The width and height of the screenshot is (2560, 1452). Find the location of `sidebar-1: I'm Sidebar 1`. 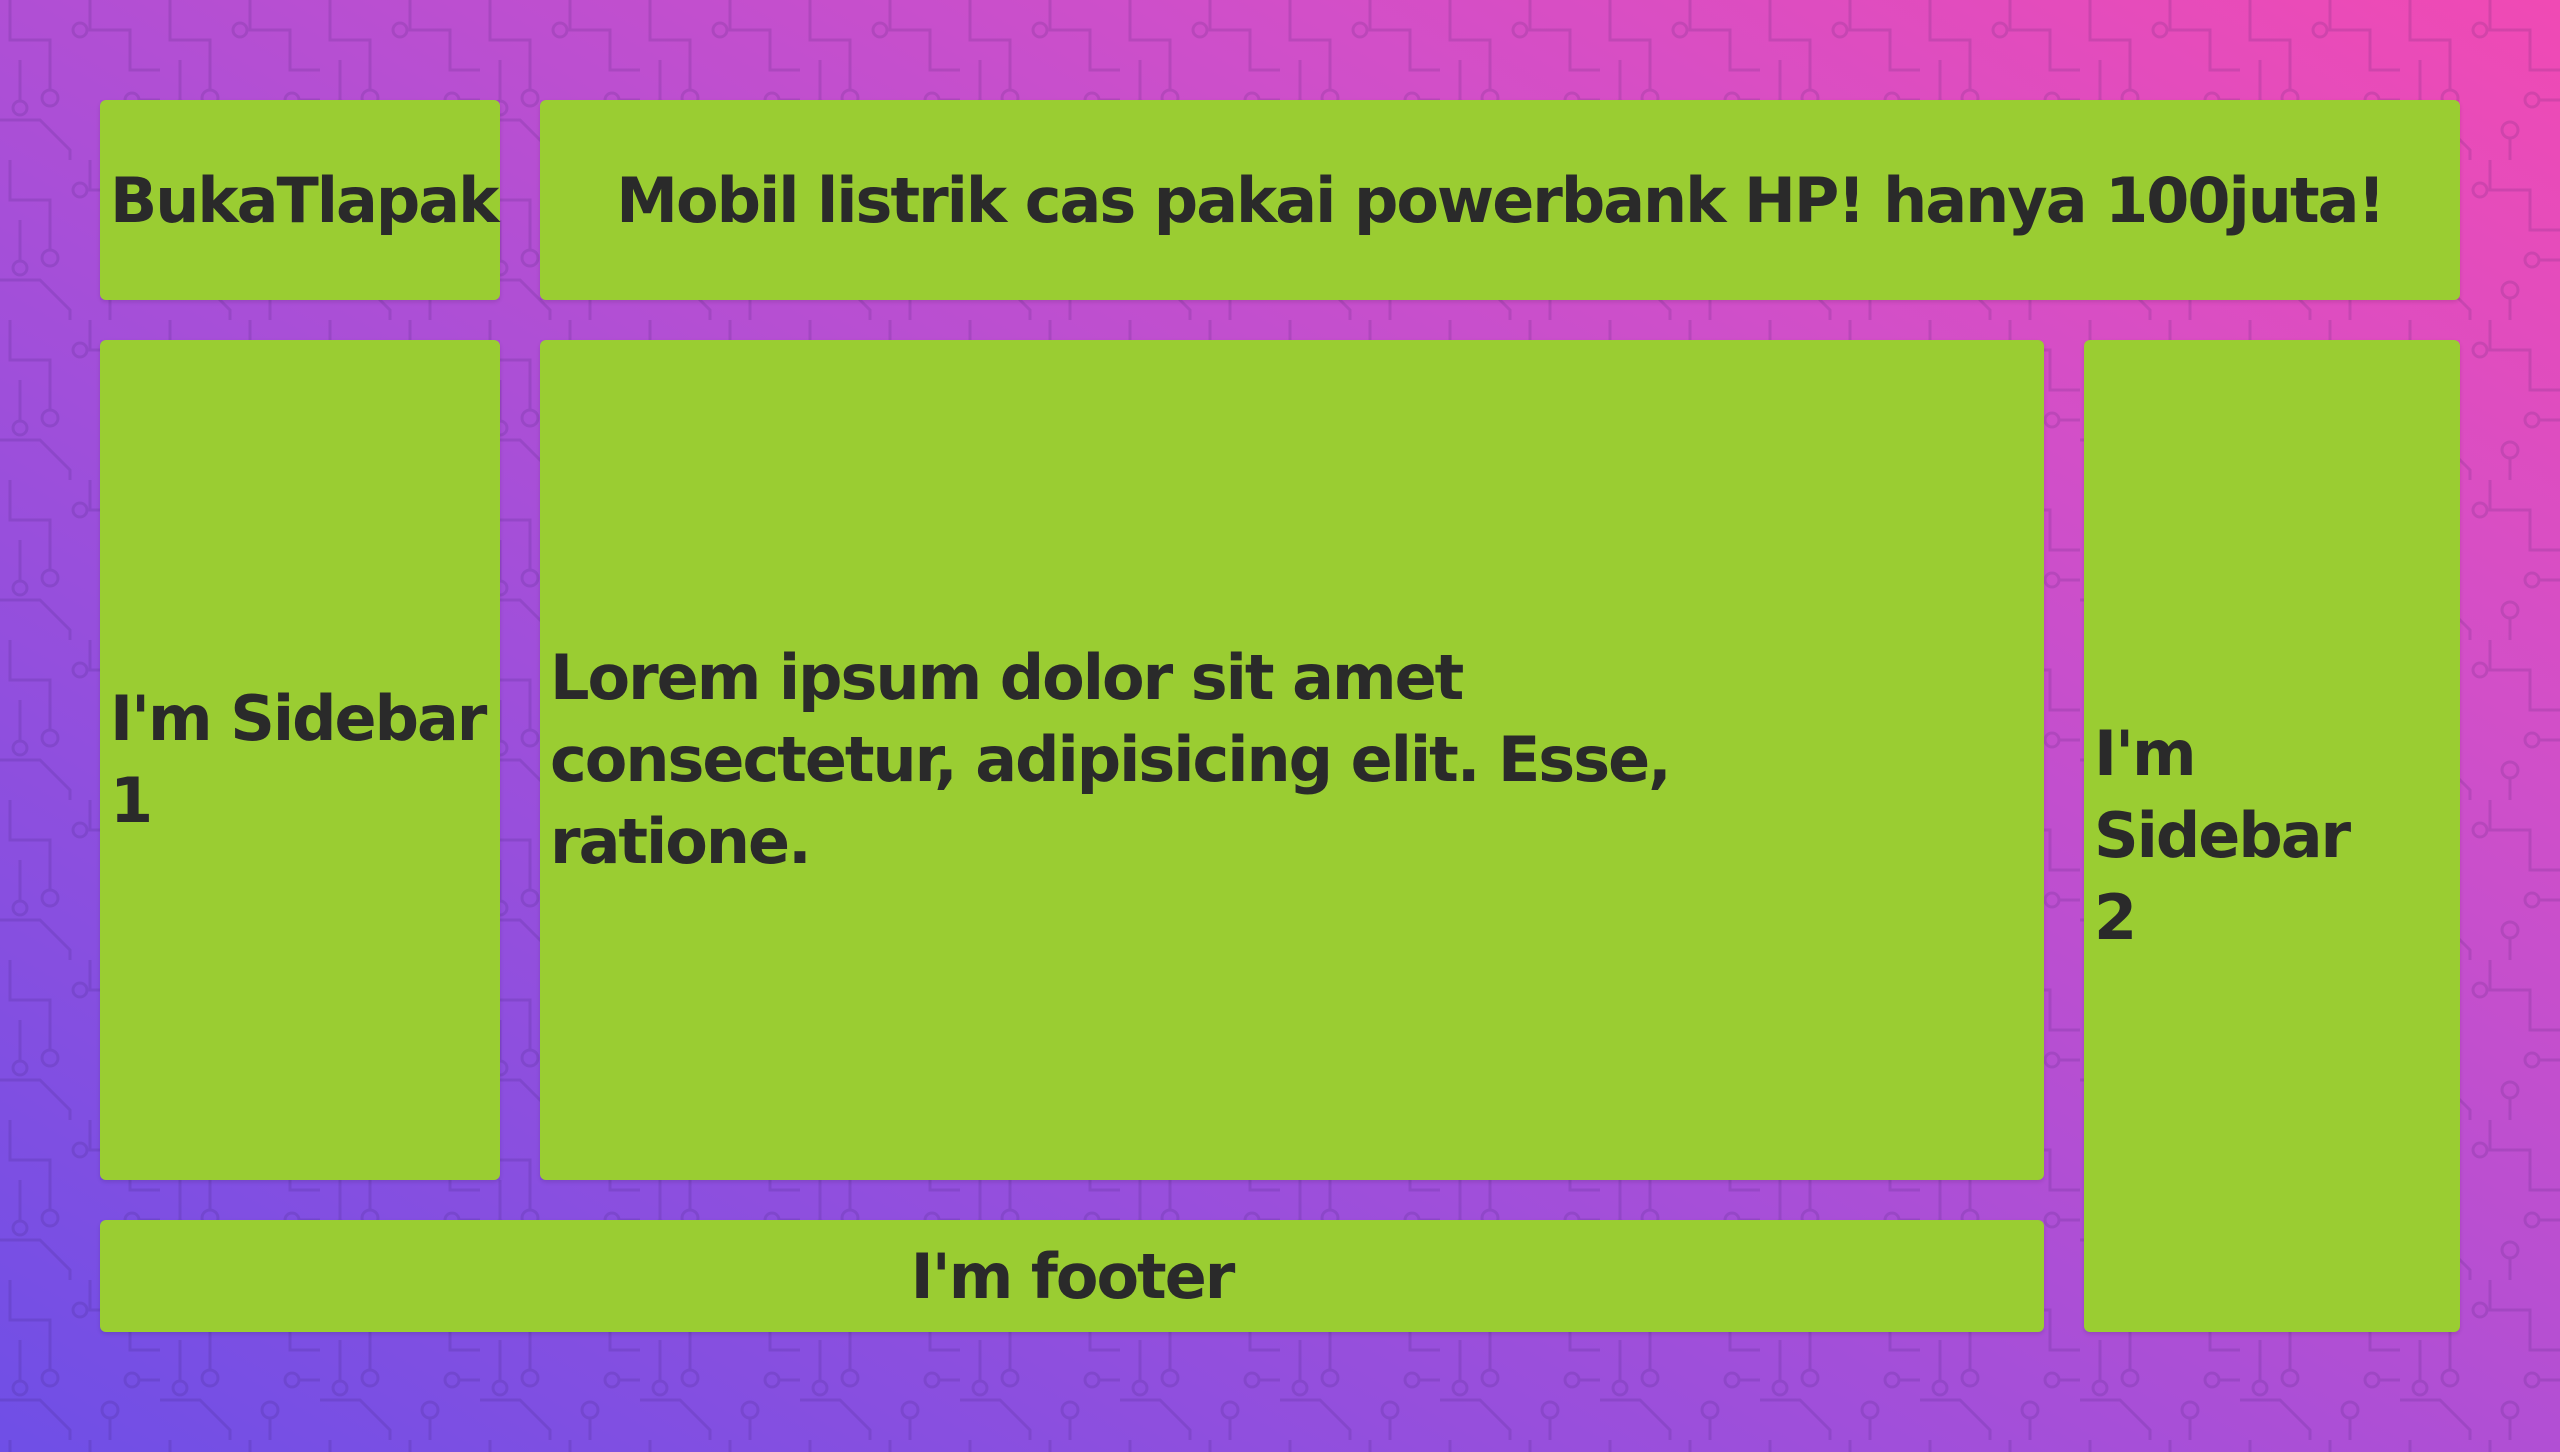

sidebar-1: I'm Sidebar 1 is located at coordinates (300, 760).